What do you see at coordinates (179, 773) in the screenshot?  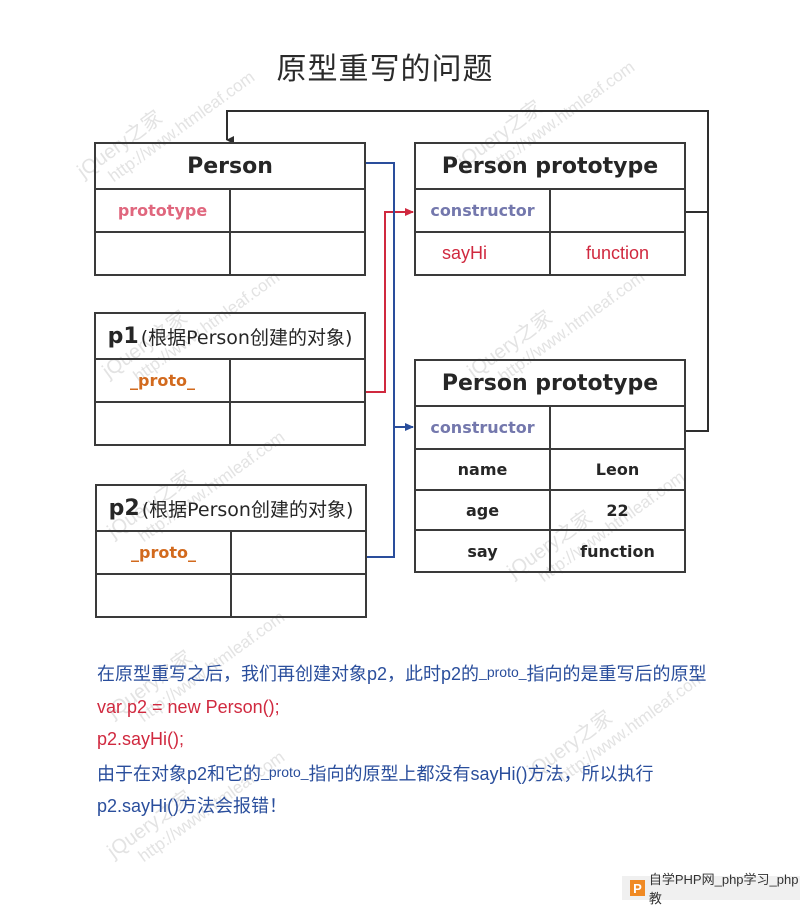 I see `explanation-text: 由于在对象p2和它的` at bounding box center [179, 773].